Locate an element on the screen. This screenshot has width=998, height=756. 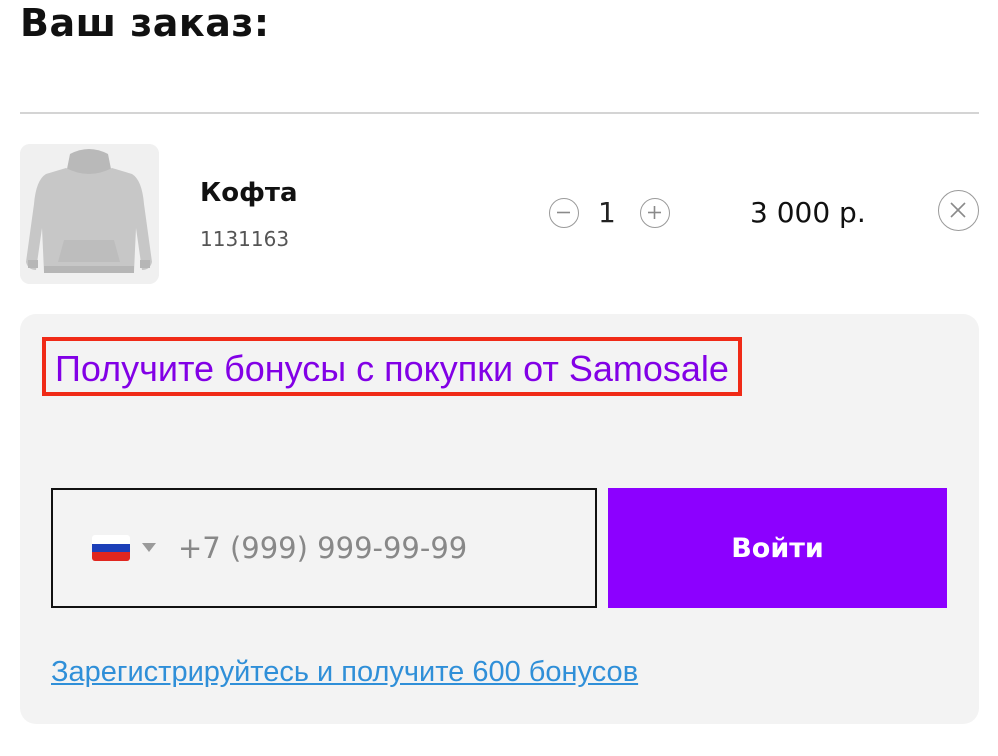
chevron-down-icon is located at coordinates (149, 547).